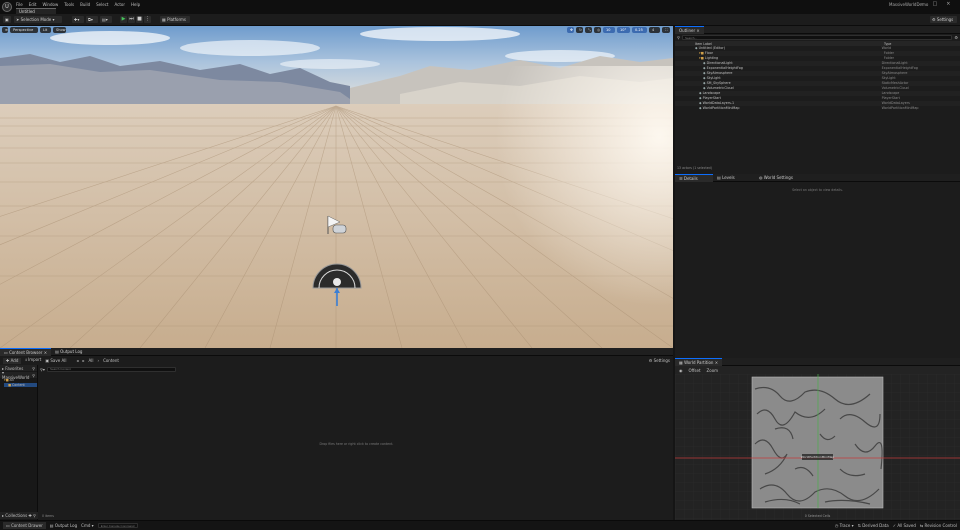 Image resolution: width=960 pixels, height=530 pixels. Describe the element at coordinates (117, 525) in the screenshot. I see `console-input` at that location.